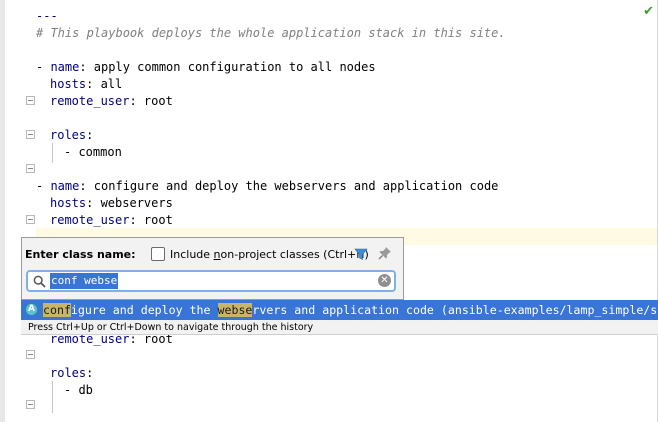 This screenshot has width=658, height=422. What do you see at coordinates (78, 390) in the screenshot?
I see `code-line: - db` at bounding box center [78, 390].